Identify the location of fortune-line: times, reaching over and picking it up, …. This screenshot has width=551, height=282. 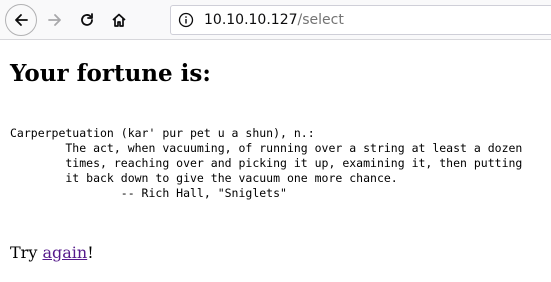
(266, 163).